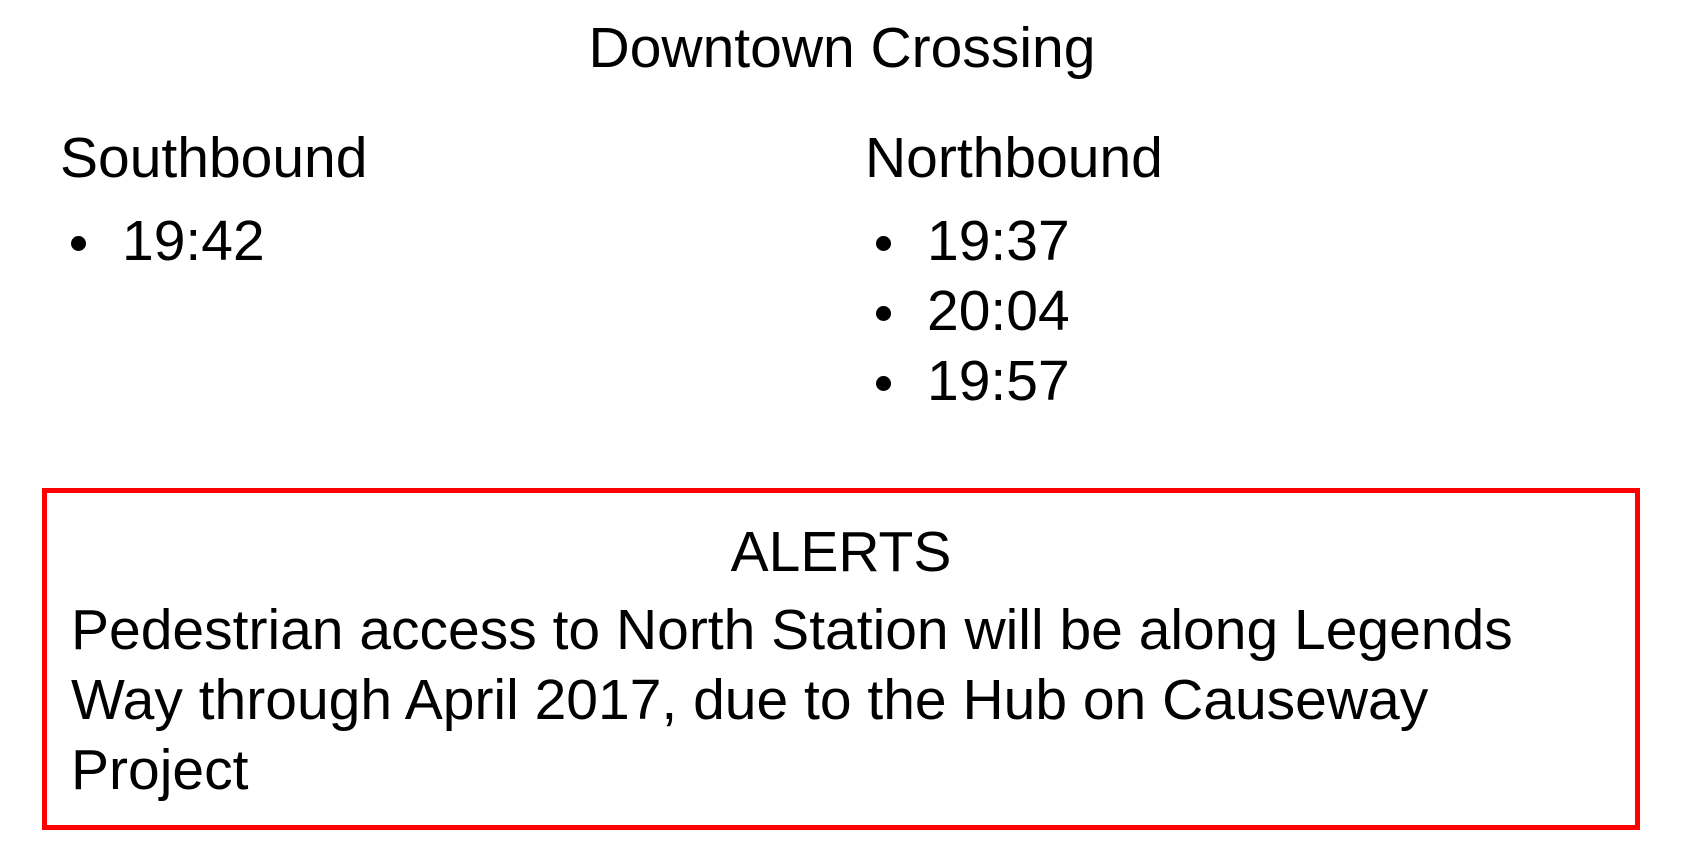  I want to click on departure-time-item: 20:04, so click(1014, 311).